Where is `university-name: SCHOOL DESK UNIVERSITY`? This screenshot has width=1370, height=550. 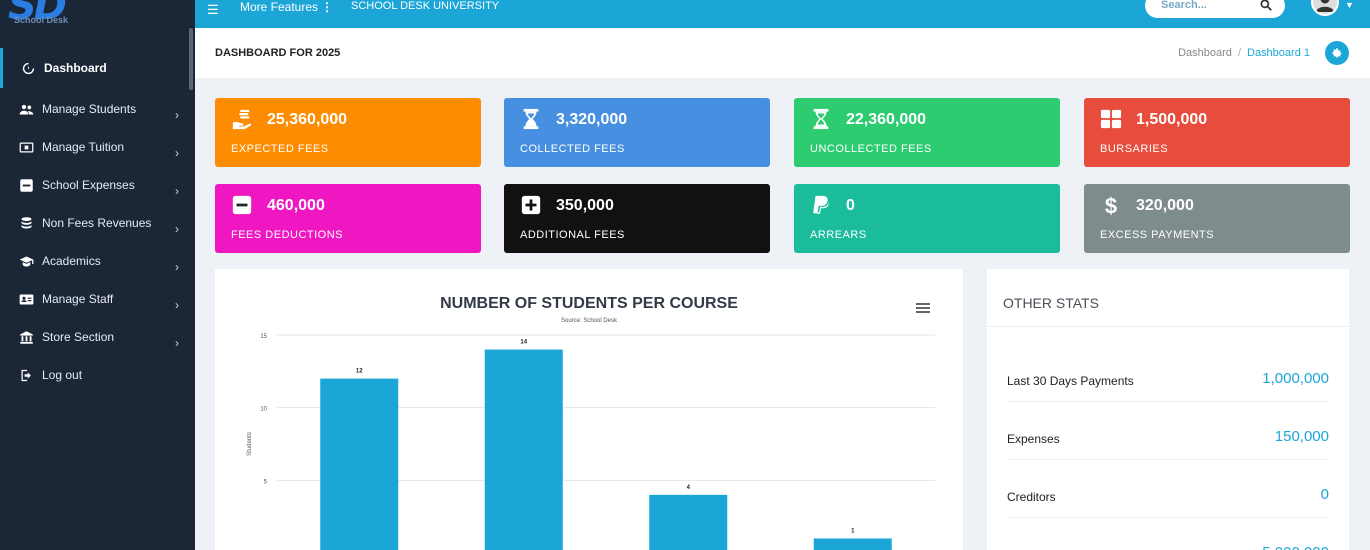
university-name: SCHOOL DESK UNIVERSITY is located at coordinates (425, 6).